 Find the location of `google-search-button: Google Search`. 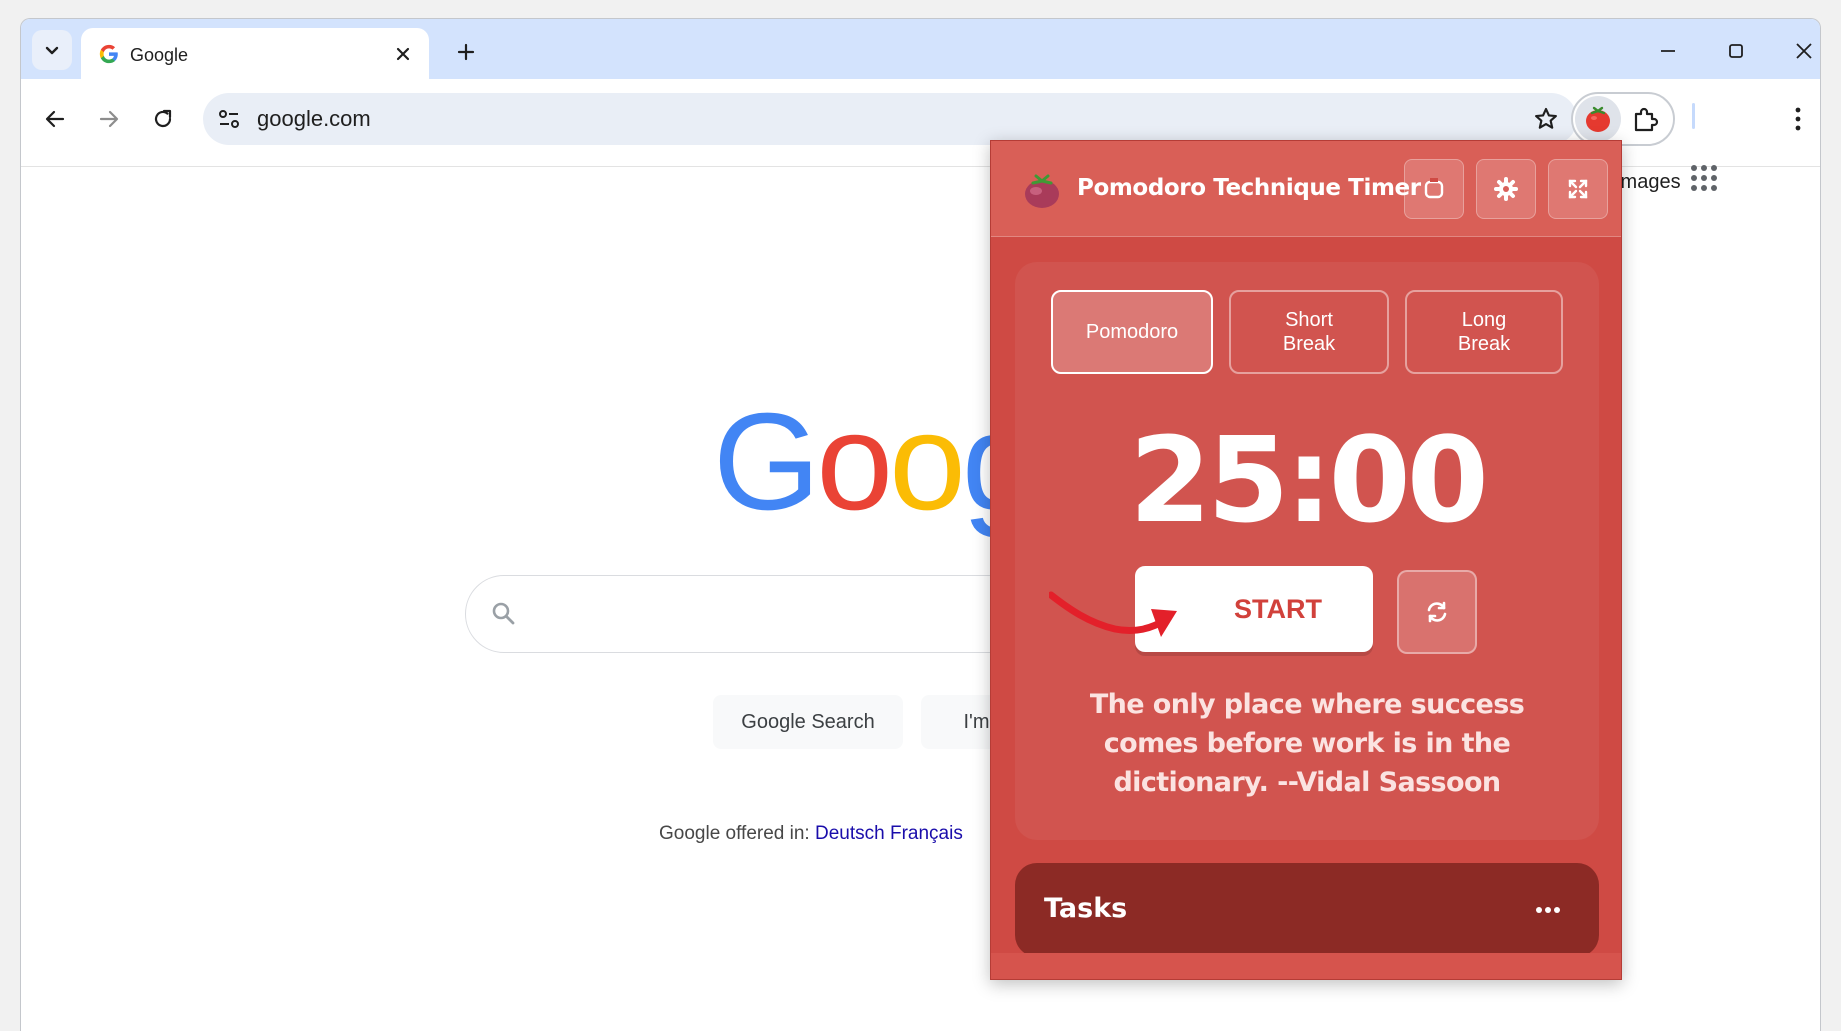

google-search-button: Google Search is located at coordinates (808, 722).